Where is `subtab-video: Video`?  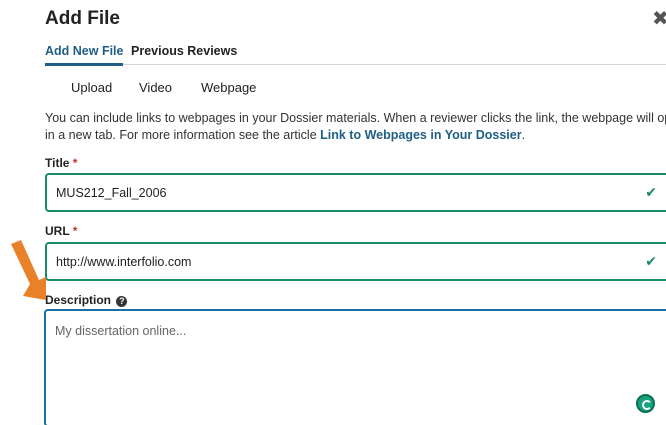
subtab-video: Video is located at coordinates (155, 87).